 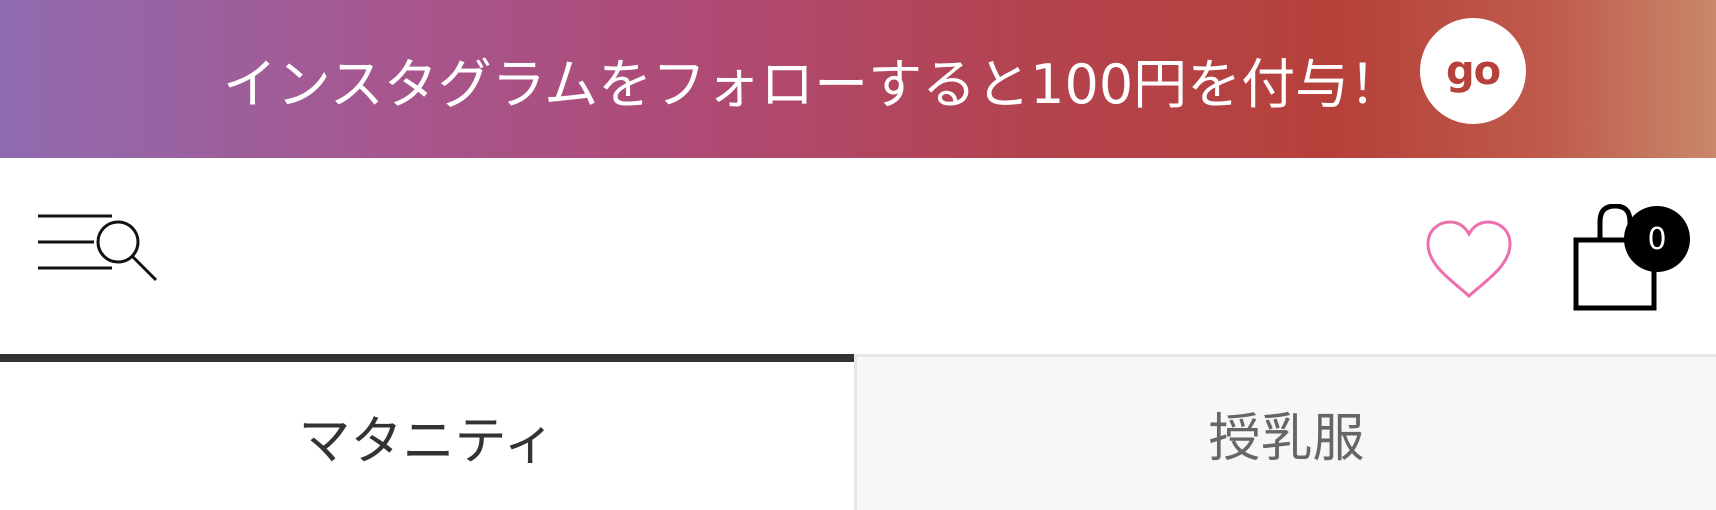 What do you see at coordinates (1473, 71) in the screenshot?
I see `go-button: go` at bounding box center [1473, 71].